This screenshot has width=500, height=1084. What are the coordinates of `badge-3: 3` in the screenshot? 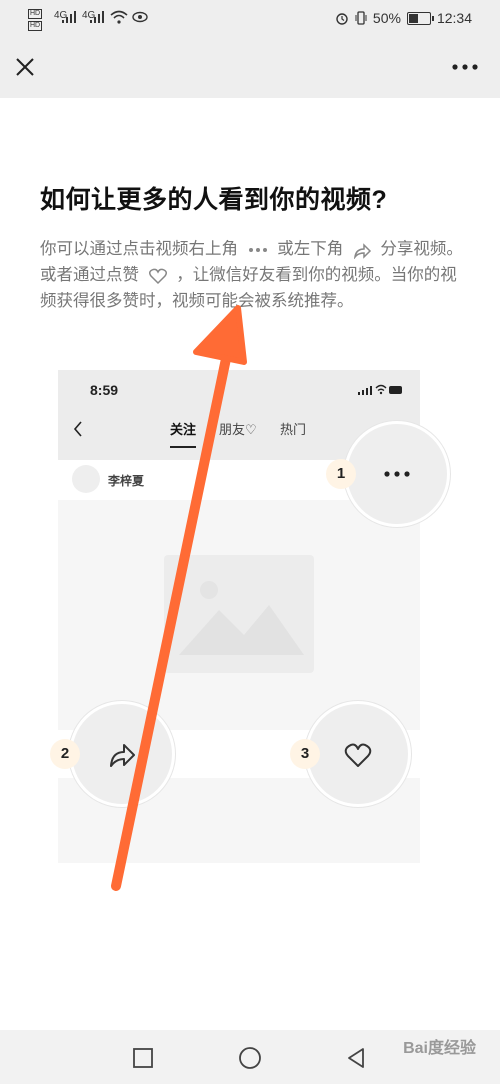 It's located at (305, 754).